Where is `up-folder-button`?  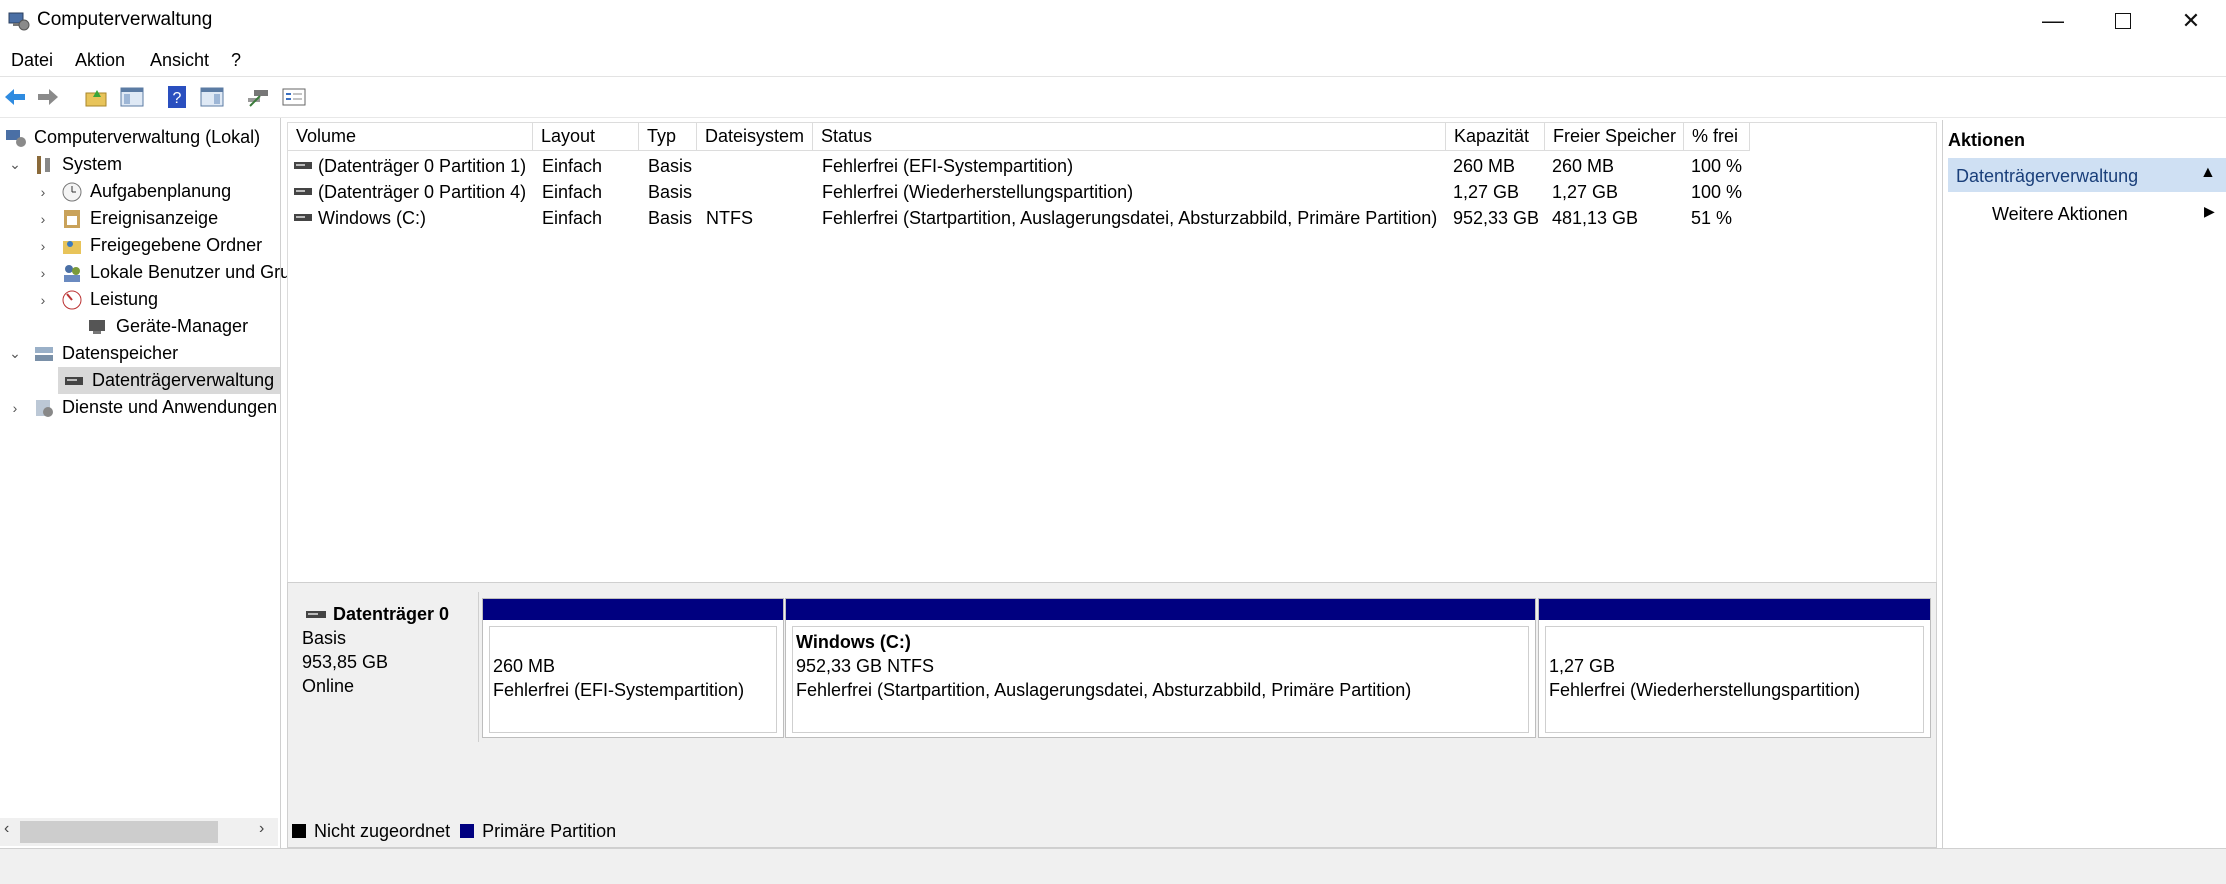 up-folder-button is located at coordinates (96, 97).